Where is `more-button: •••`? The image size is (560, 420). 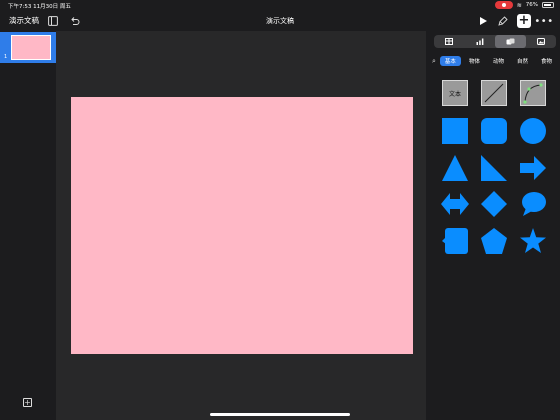 more-button: ••• is located at coordinates (544, 21).